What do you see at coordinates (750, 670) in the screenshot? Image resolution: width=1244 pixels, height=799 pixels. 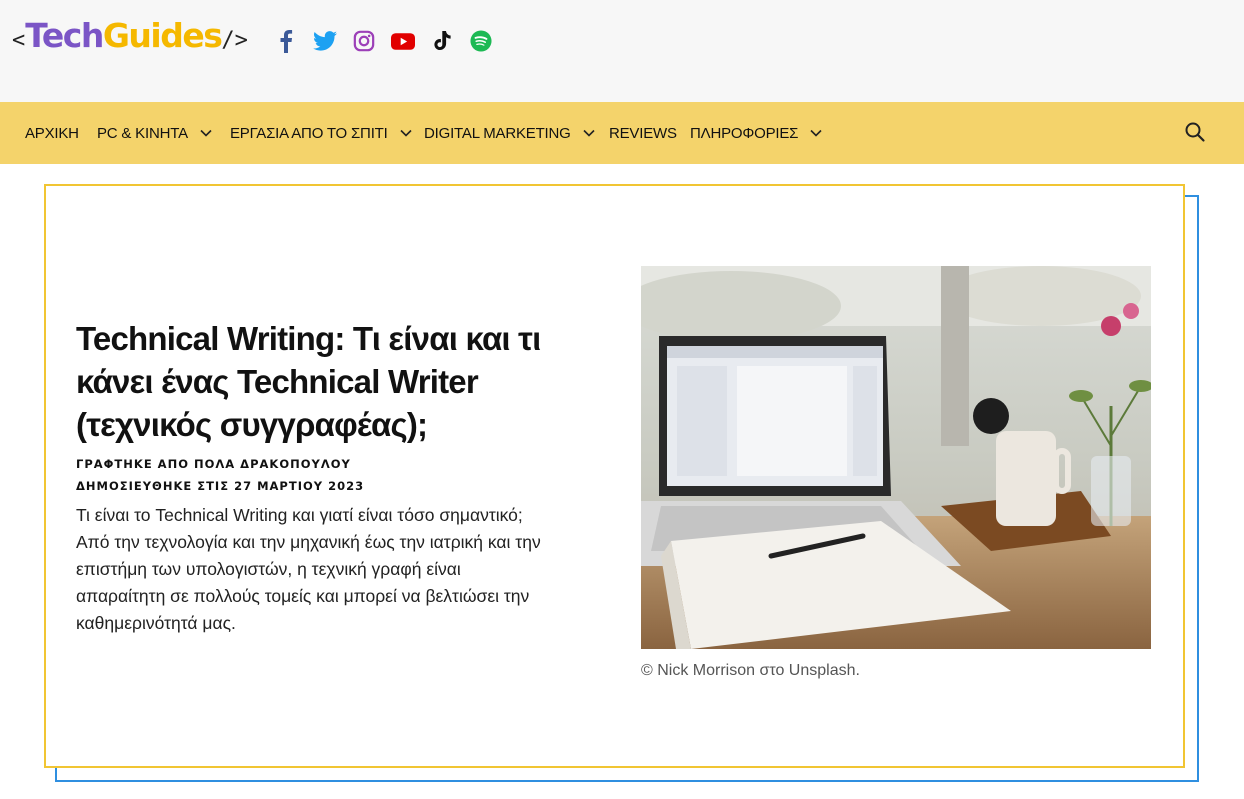 I see `image-caption: © Nick Morrison στο Unsplash.` at bounding box center [750, 670].